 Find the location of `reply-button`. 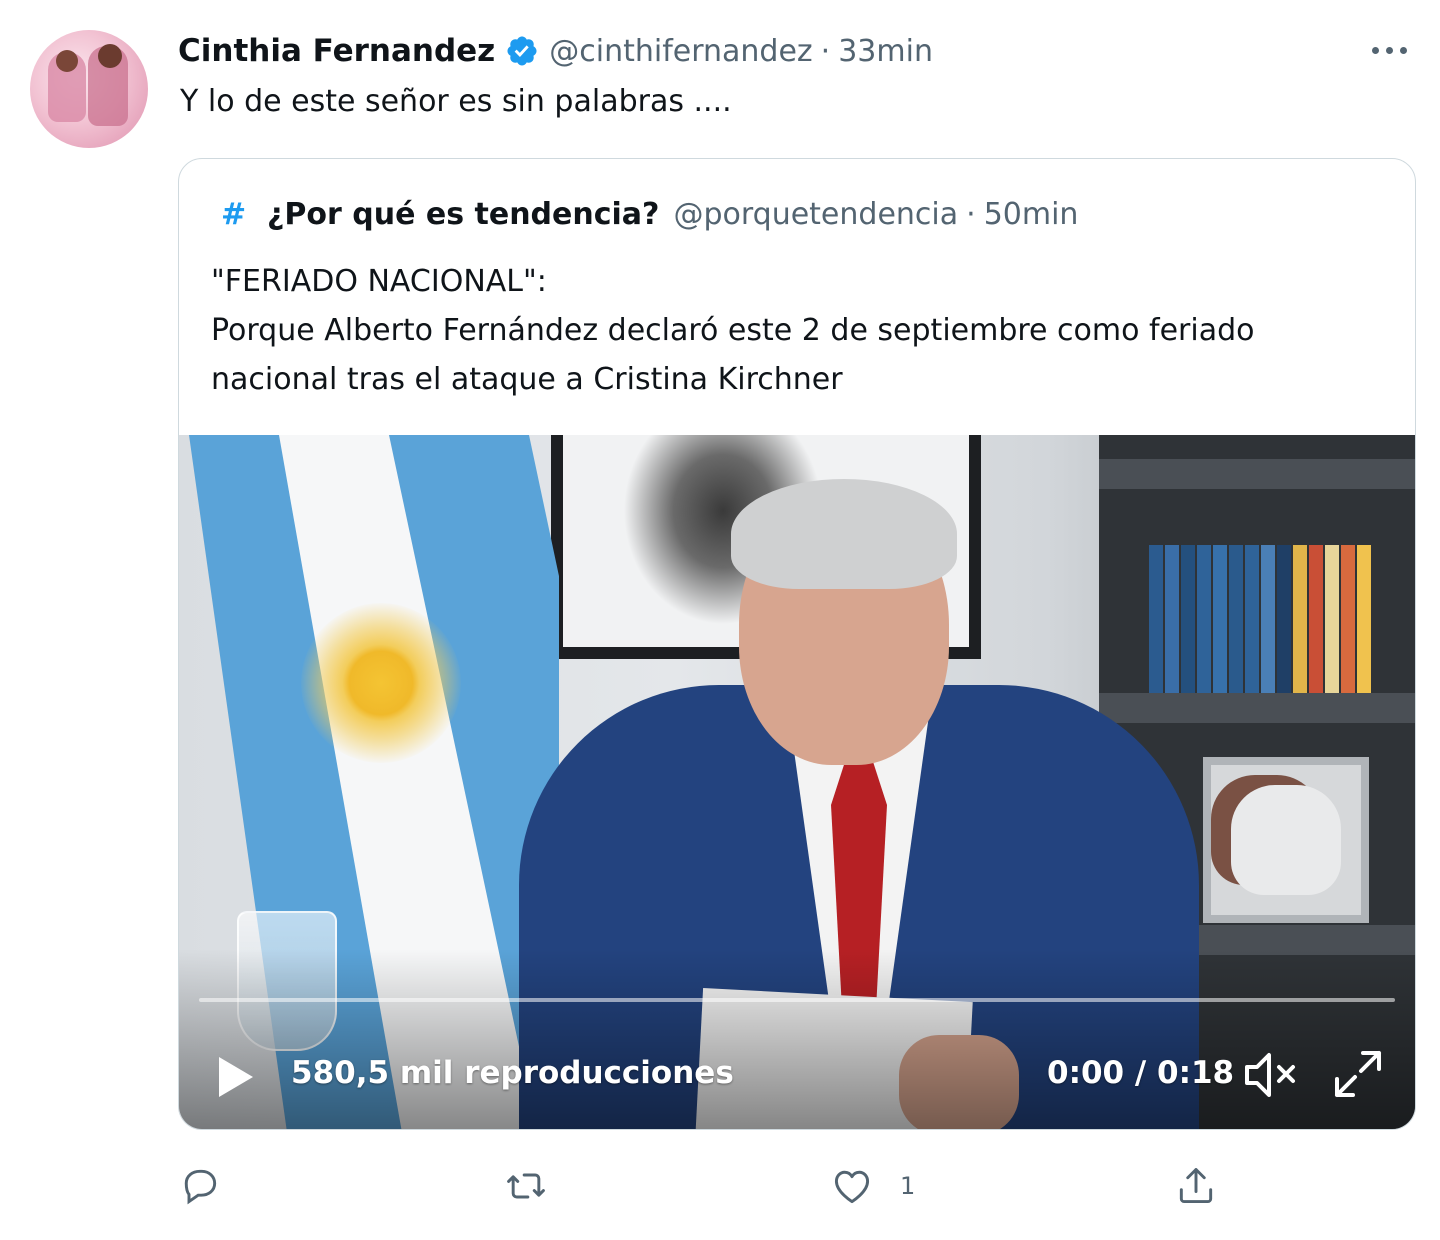

reply-button is located at coordinates (213, 1186).